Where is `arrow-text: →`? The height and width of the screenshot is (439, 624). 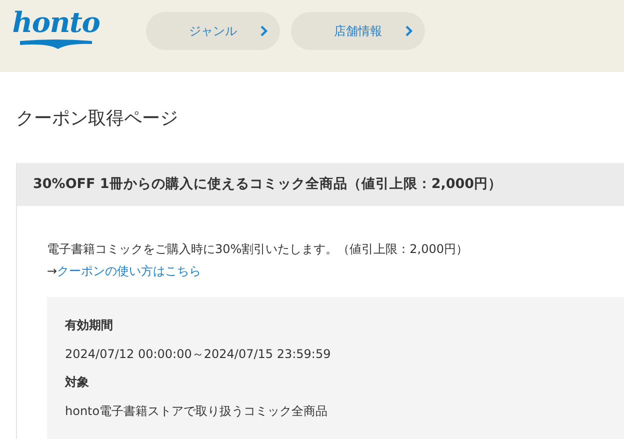 arrow-text: → is located at coordinates (52, 271).